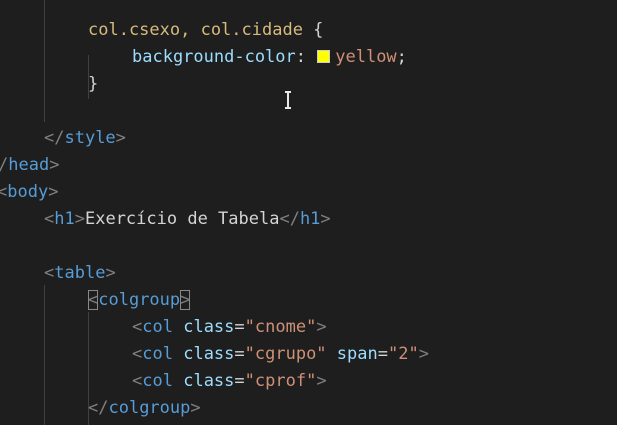  I want to click on head-close-tag: head, so click(29, 165).